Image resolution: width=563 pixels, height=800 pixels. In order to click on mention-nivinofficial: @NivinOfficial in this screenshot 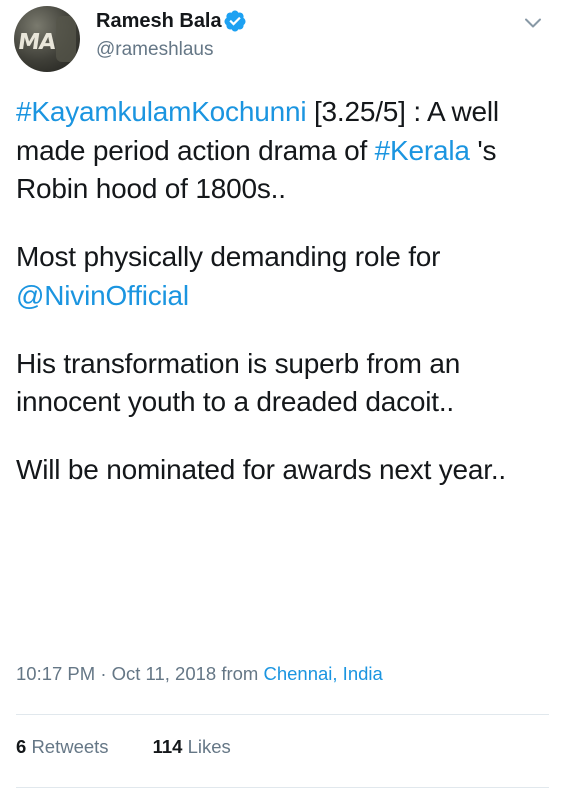, I will do `click(102, 295)`.